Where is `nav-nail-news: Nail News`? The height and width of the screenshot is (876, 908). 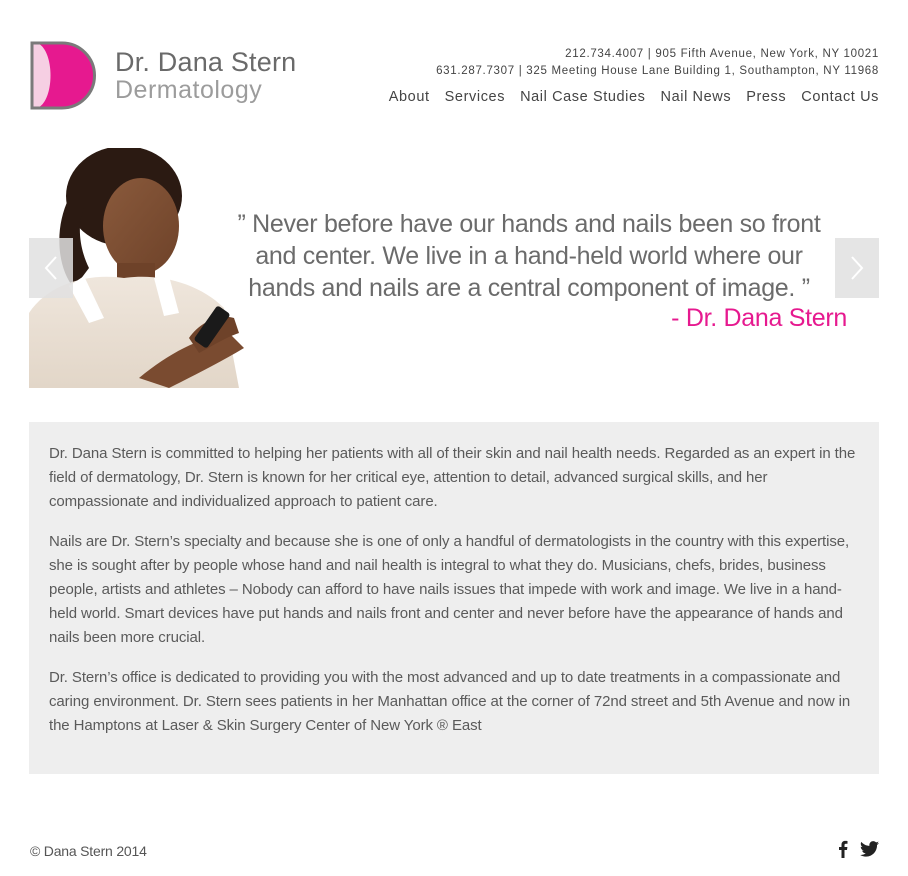 nav-nail-news: Nail News is located at coordinates (696, 97).